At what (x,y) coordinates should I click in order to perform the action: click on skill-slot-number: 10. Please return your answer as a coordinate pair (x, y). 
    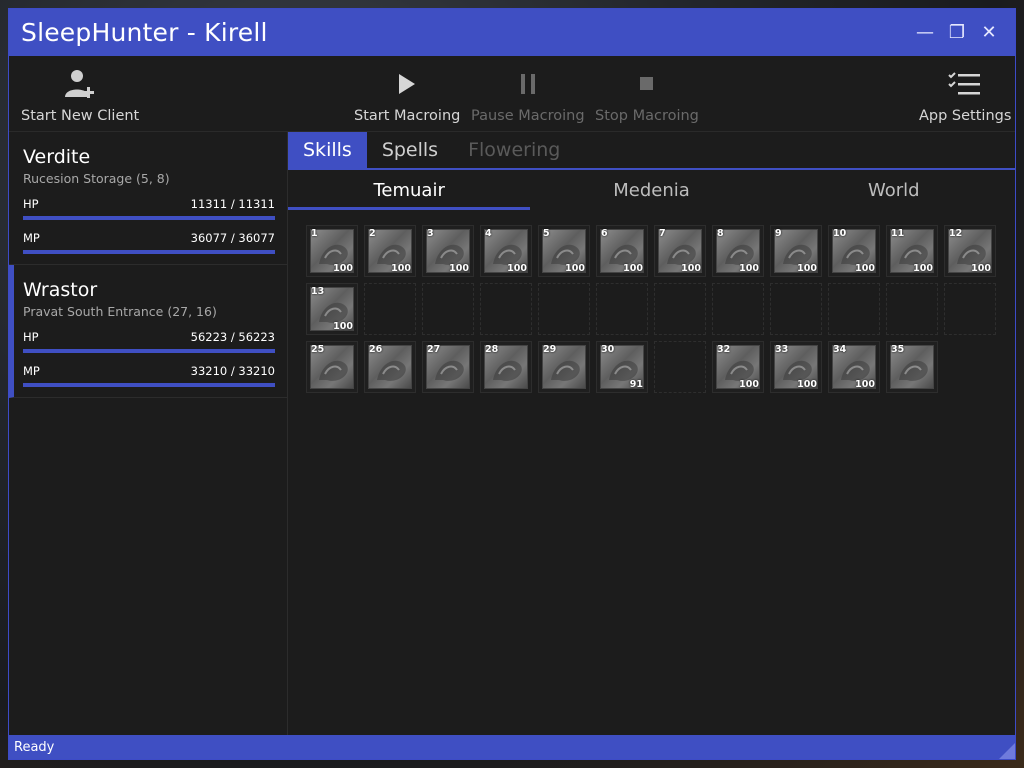
    Looking at the image, I should click on (840, 233).